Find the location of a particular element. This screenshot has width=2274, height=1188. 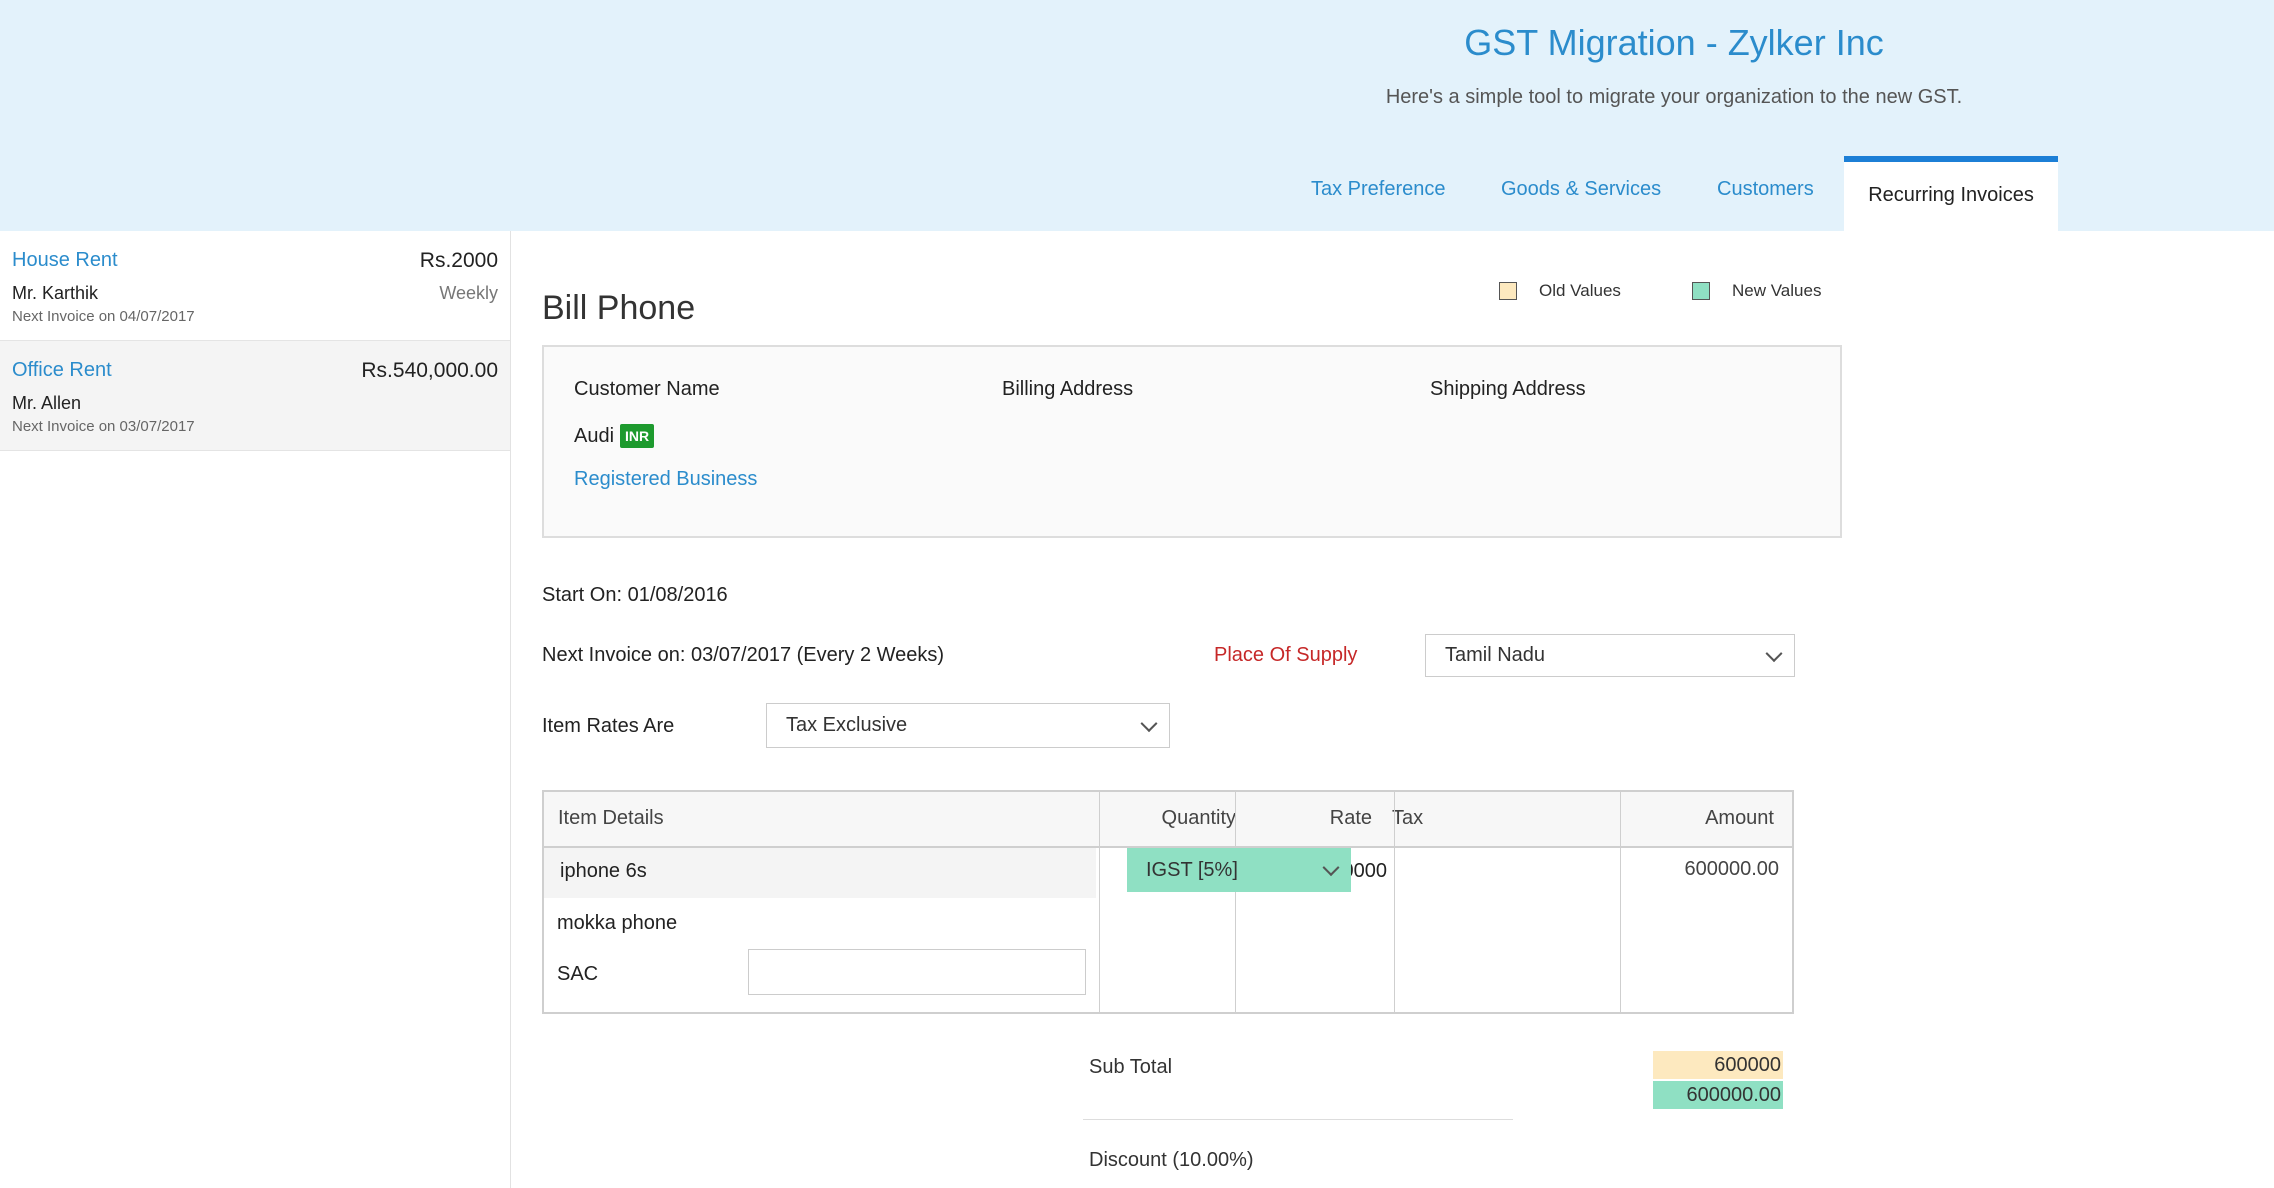

list-item-name: House Rent is located at coordinates (65, 260).